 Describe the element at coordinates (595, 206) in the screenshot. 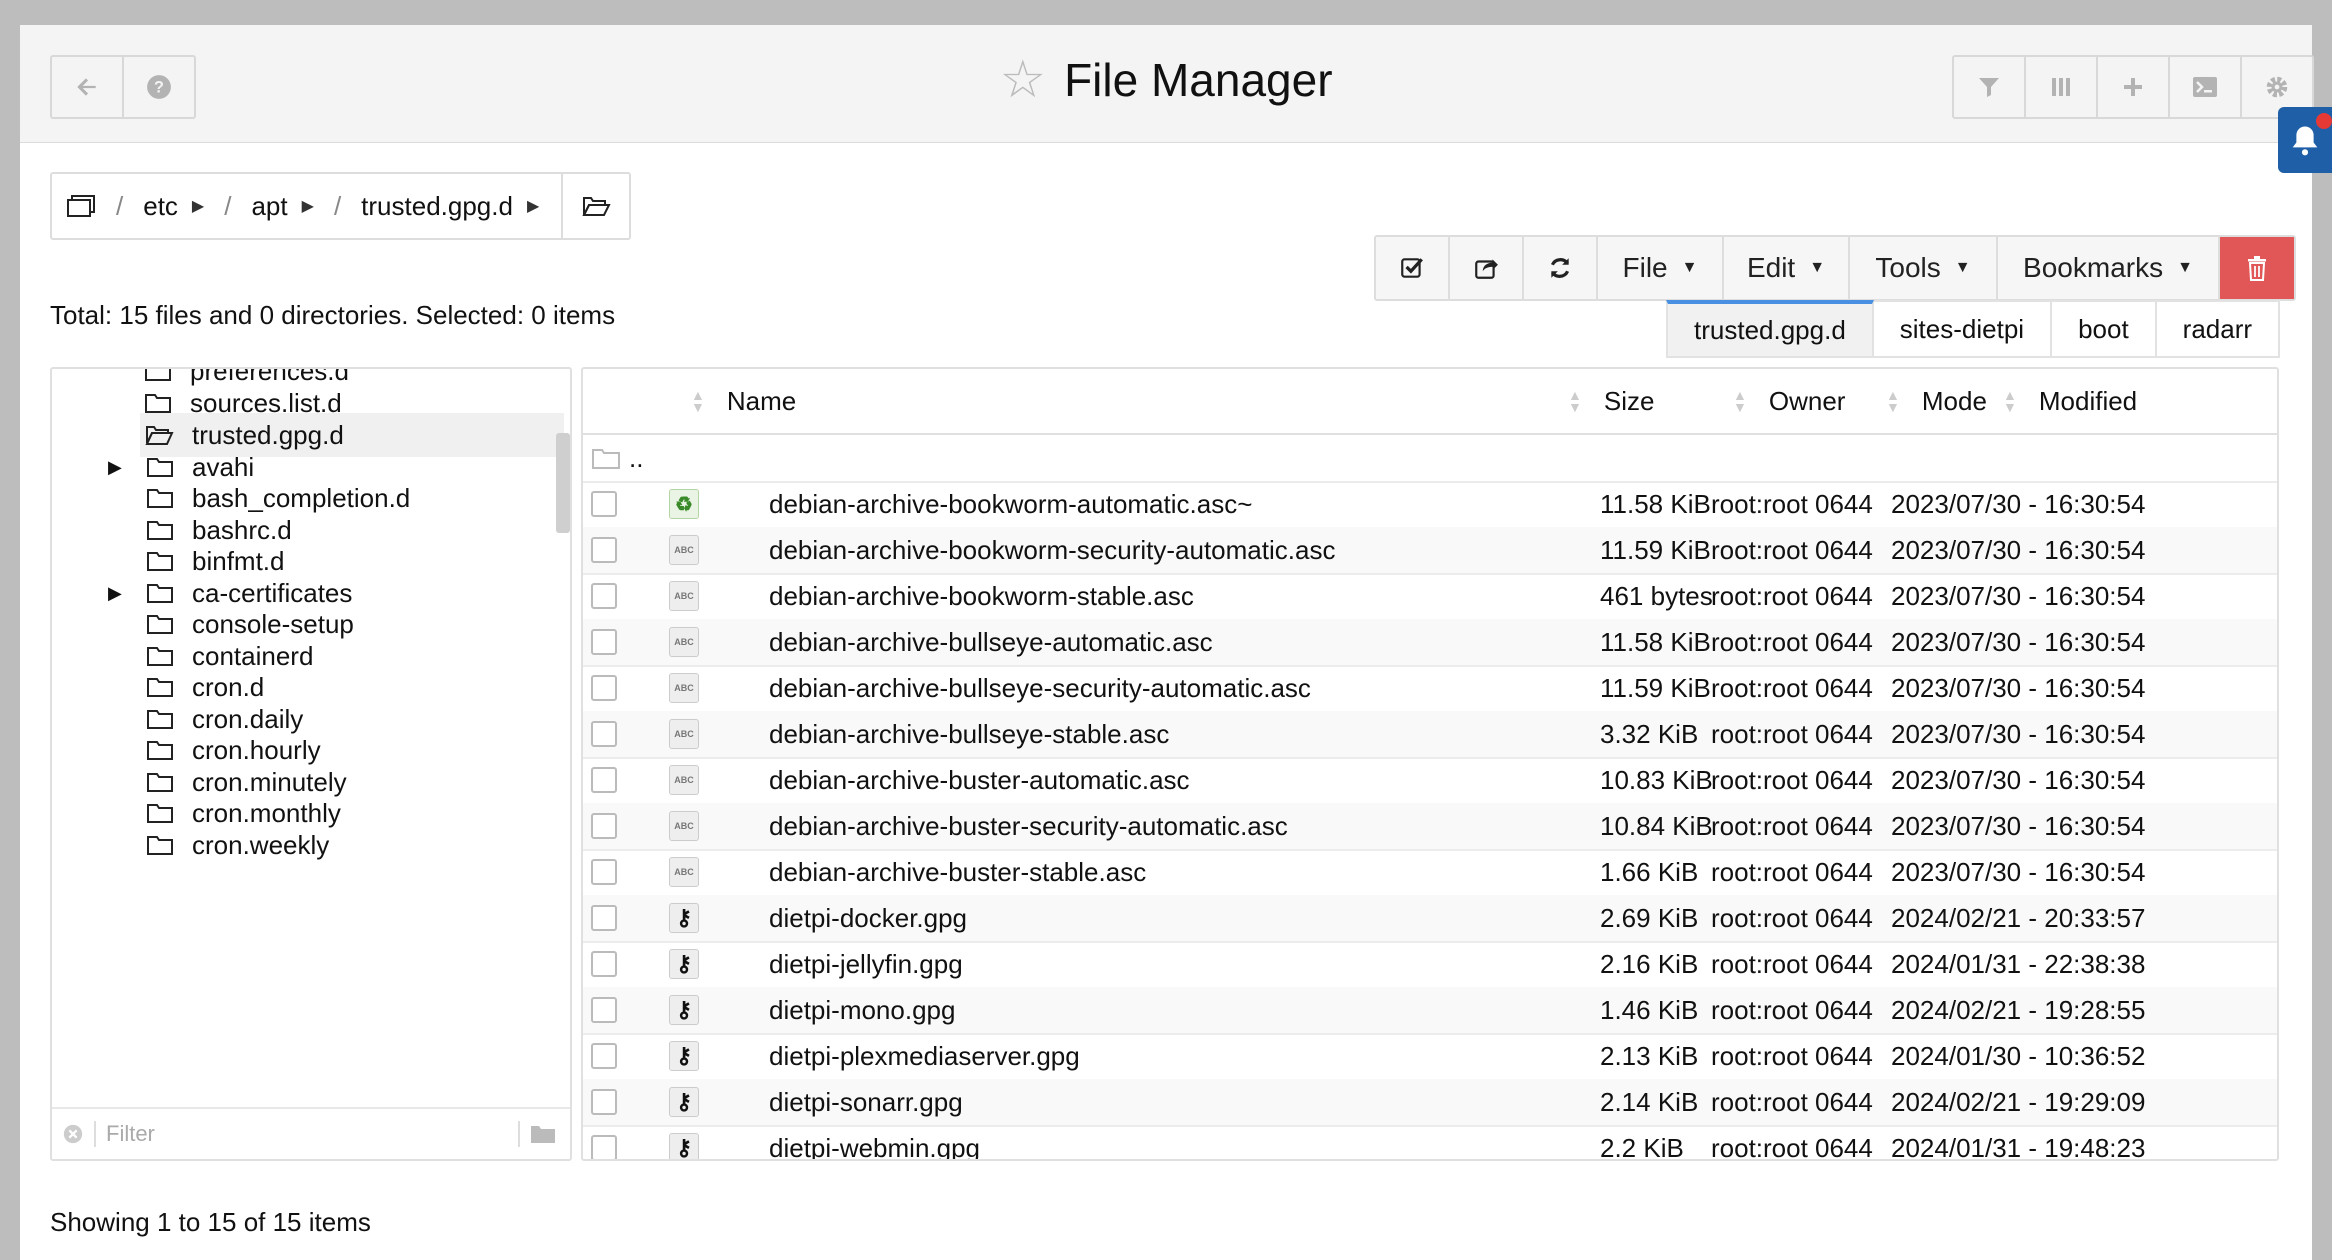

I see `open-folder-button` at that location.